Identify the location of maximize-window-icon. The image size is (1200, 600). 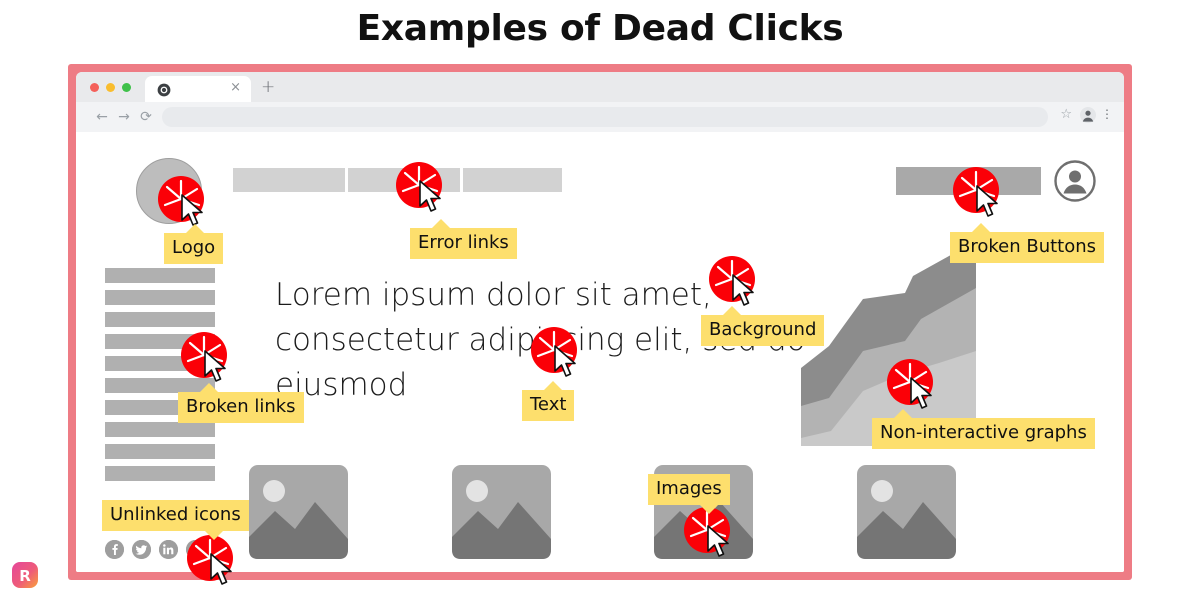
(126, 87).